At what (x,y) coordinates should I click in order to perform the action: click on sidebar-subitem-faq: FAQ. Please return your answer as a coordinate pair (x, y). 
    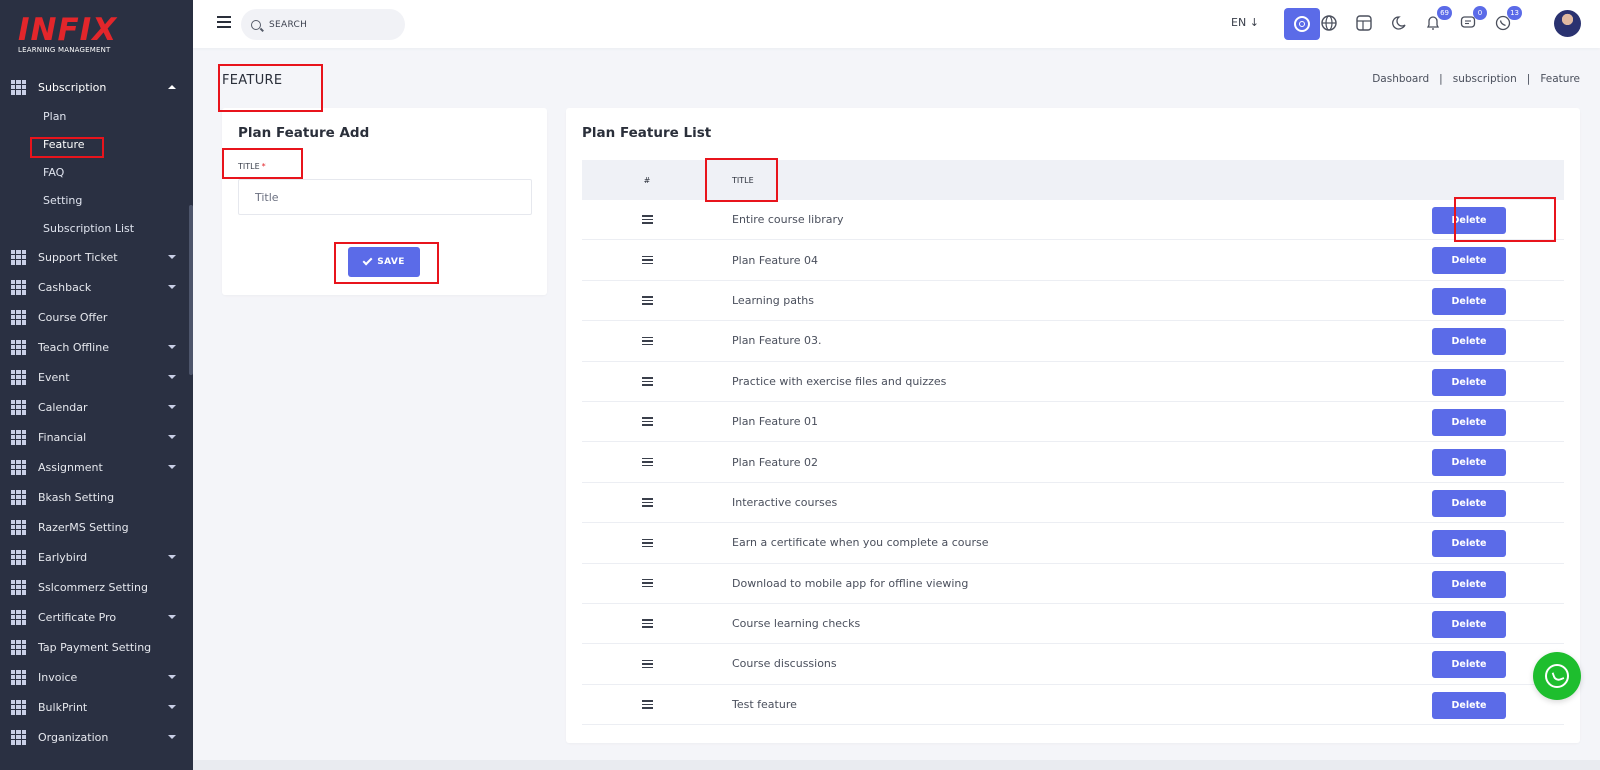
    Looking at the image, I should click on (96, 172).